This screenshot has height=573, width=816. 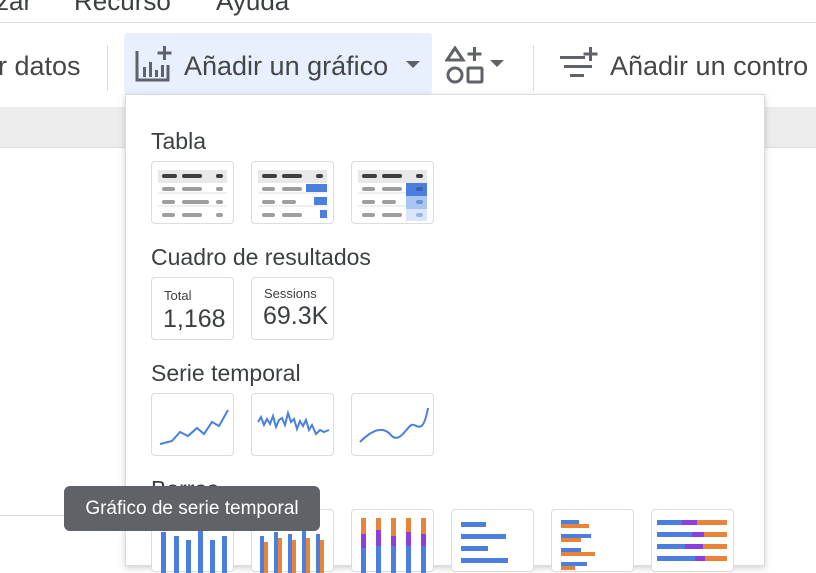 What do you see at coordinates (592, 540) in the screenshot?
I see `chart-option-grouped-bar` at bounding box center [592, 540].